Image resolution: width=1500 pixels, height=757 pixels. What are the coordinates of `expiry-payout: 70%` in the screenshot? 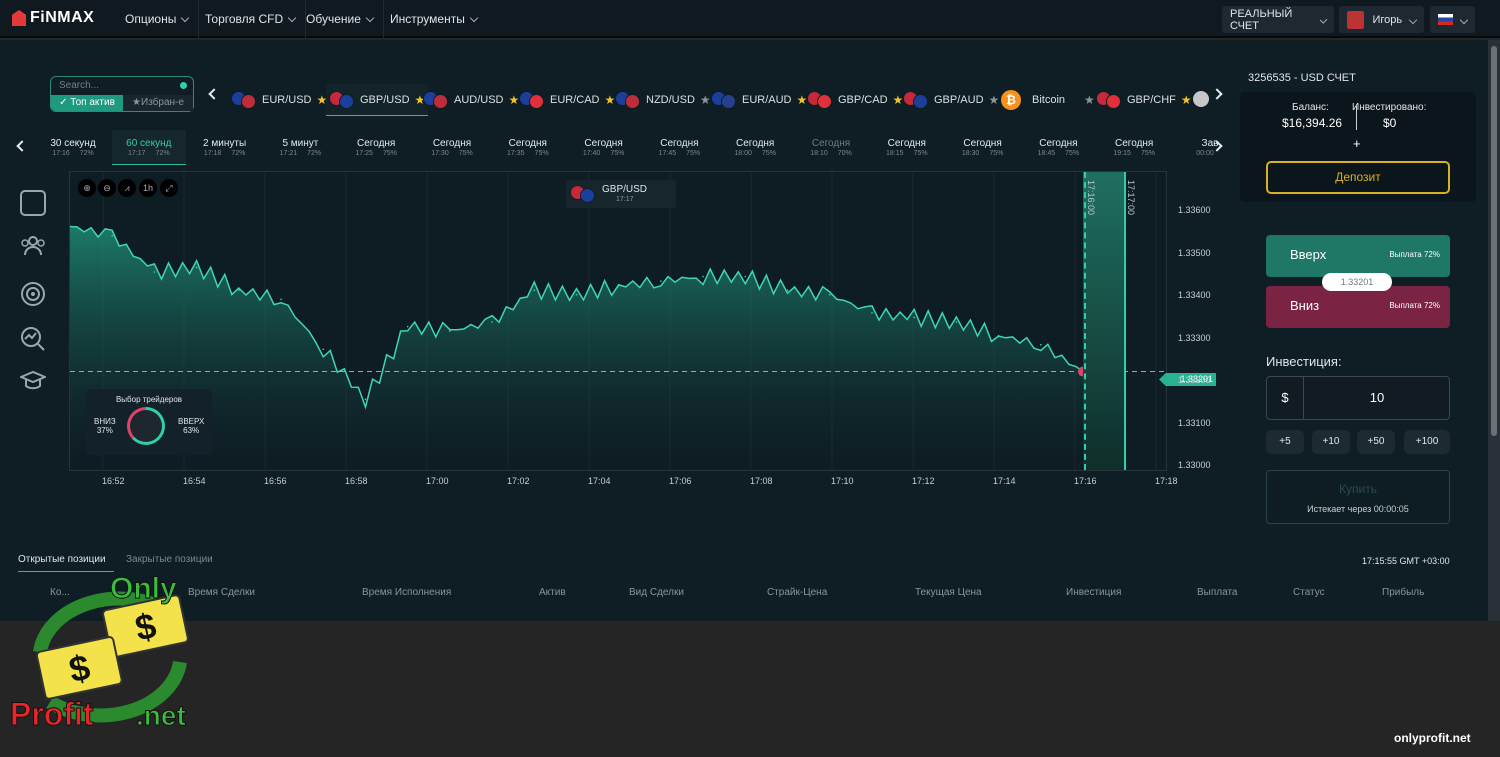 It's located at (844, 153).